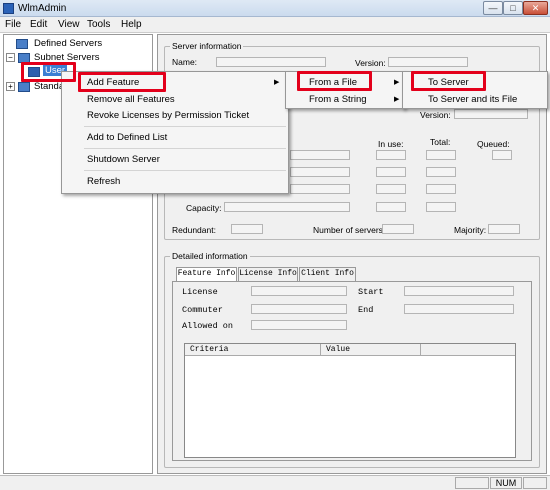  Describe the element at coordinates (366, 310) in the screenshot. I see `end-label: End` at that location.